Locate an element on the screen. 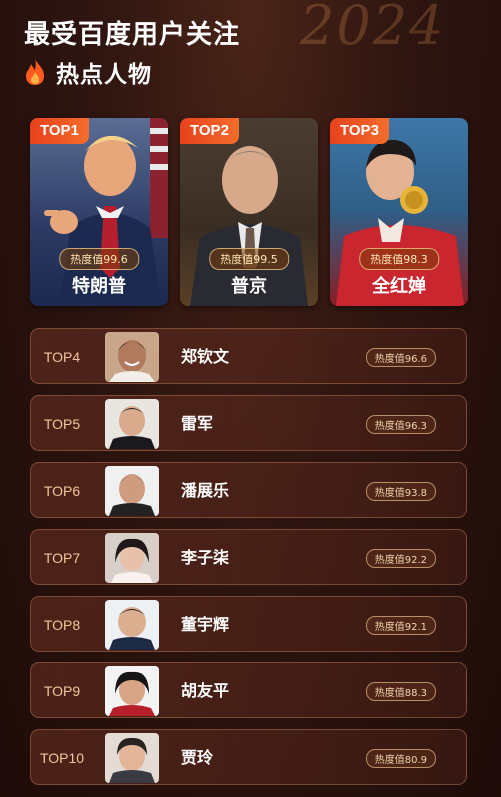 Image resolution: width=501 pixels, height=797 pixels. list-item: TOP5 雷军 热度值96.3 is located at coordinates (248, 423).